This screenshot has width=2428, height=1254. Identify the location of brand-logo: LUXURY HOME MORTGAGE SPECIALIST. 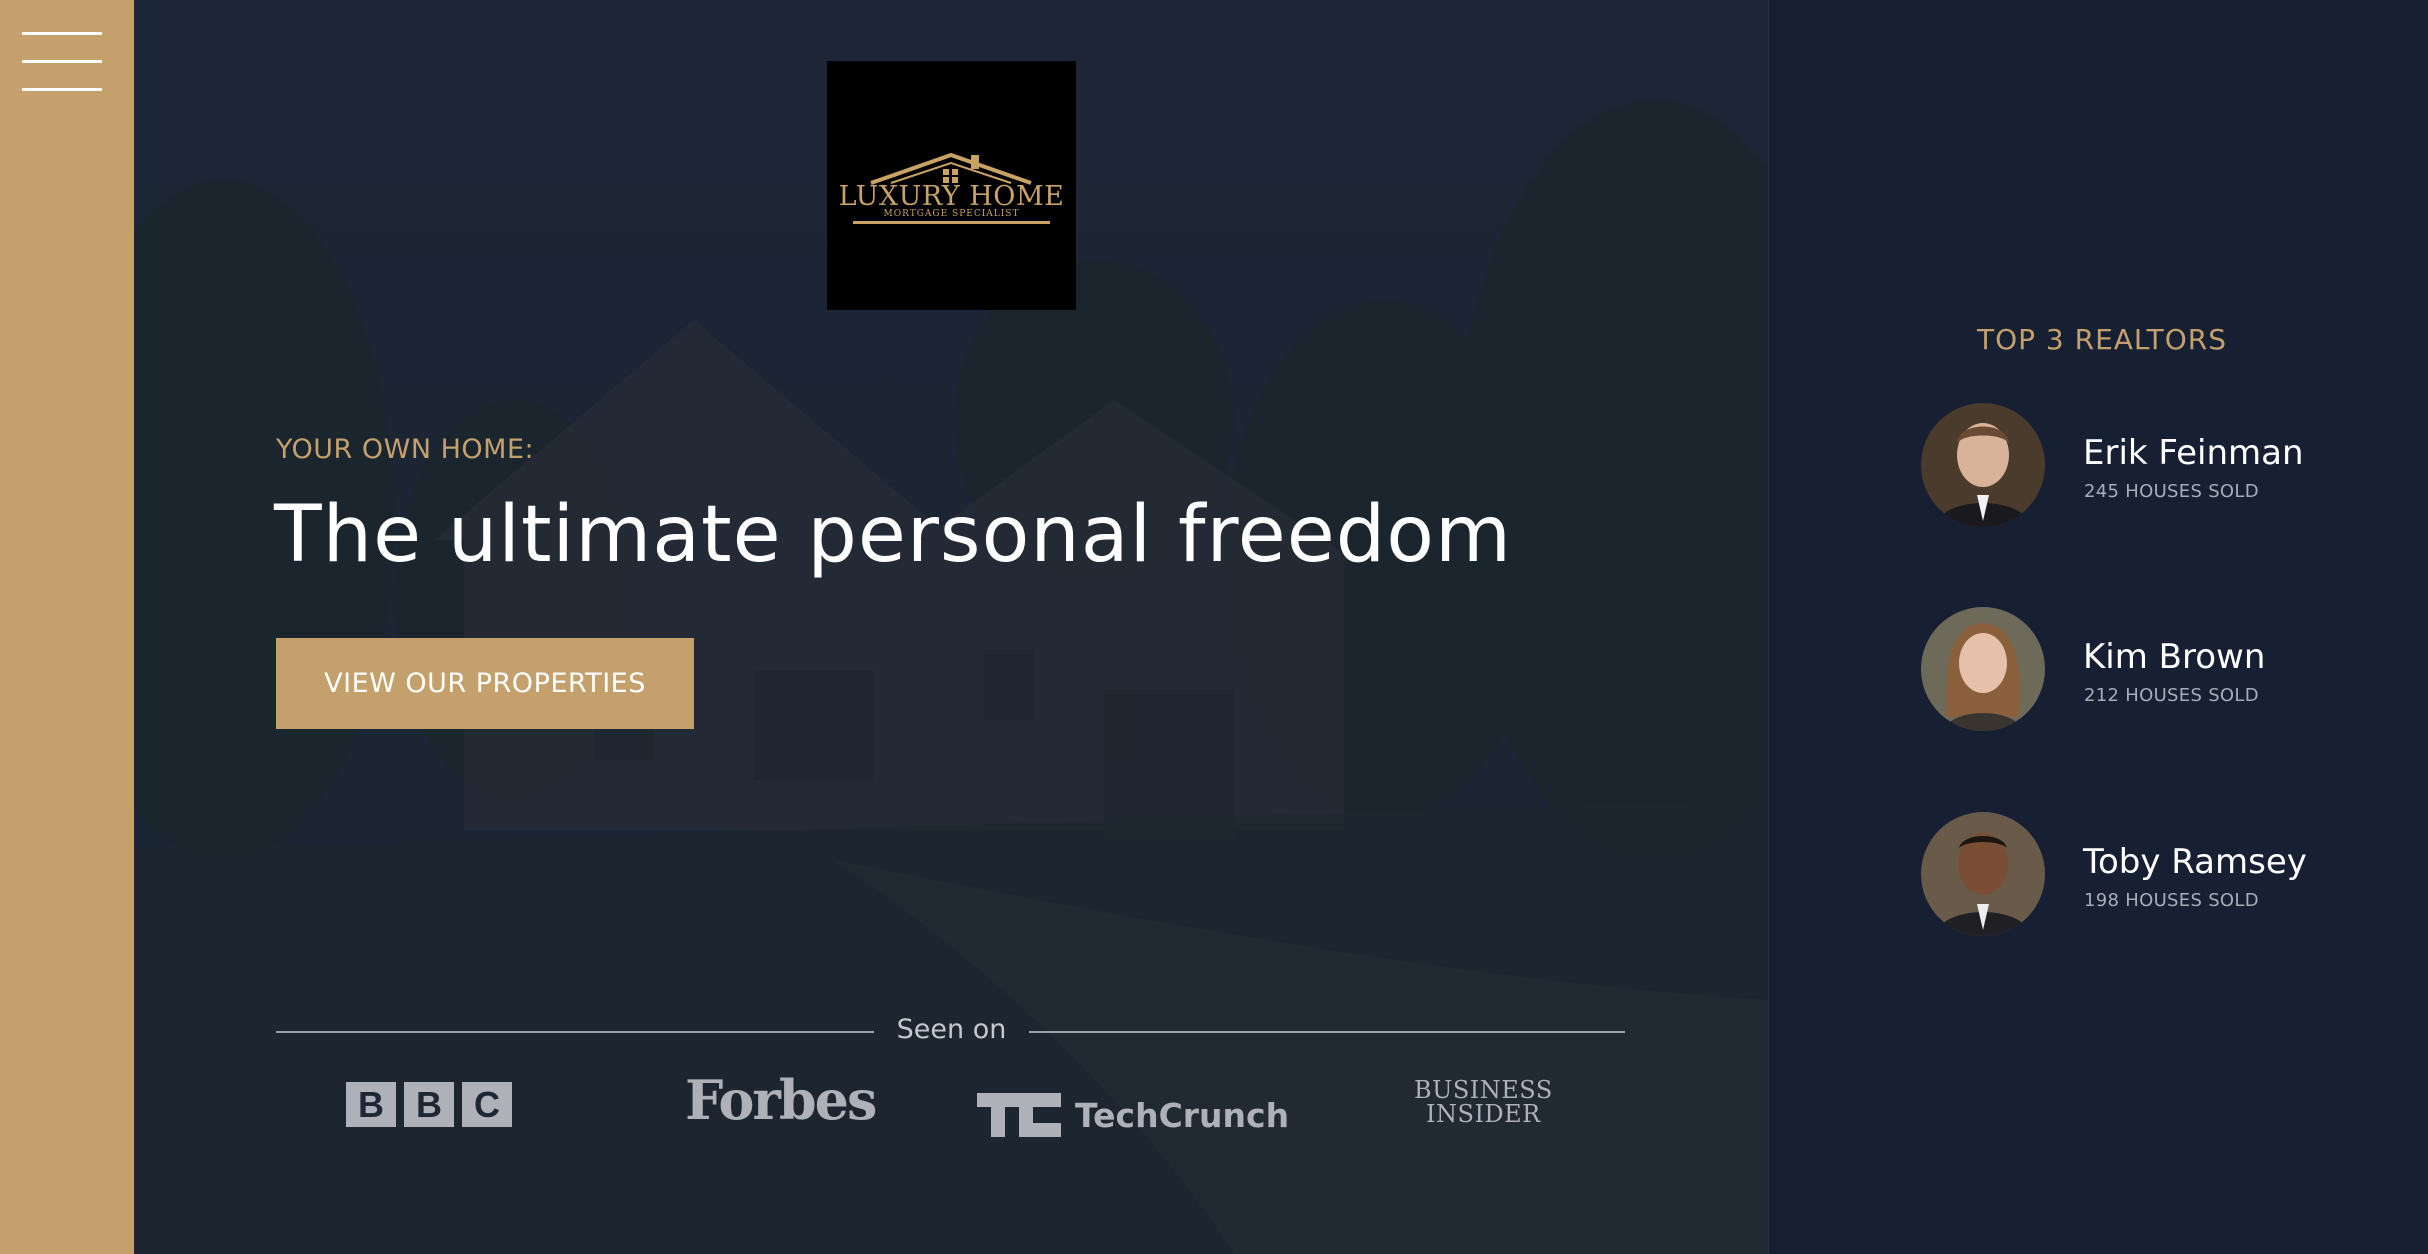
(951, 185).